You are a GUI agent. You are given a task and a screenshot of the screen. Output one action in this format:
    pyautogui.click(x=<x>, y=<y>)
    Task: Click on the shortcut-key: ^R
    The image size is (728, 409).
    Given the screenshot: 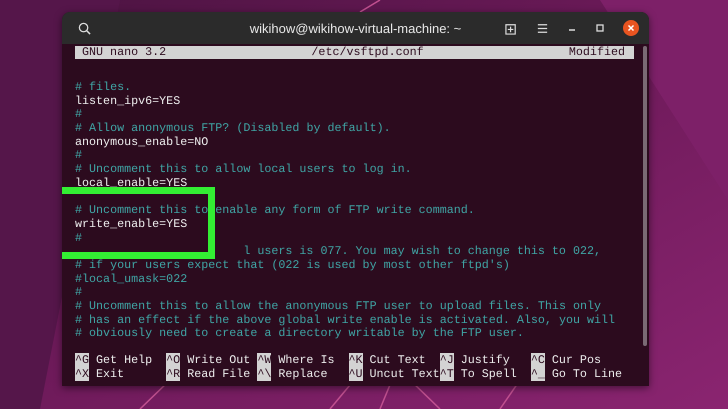 What is the action you would take?
    pyautogui.click(x=173, y=374)
    